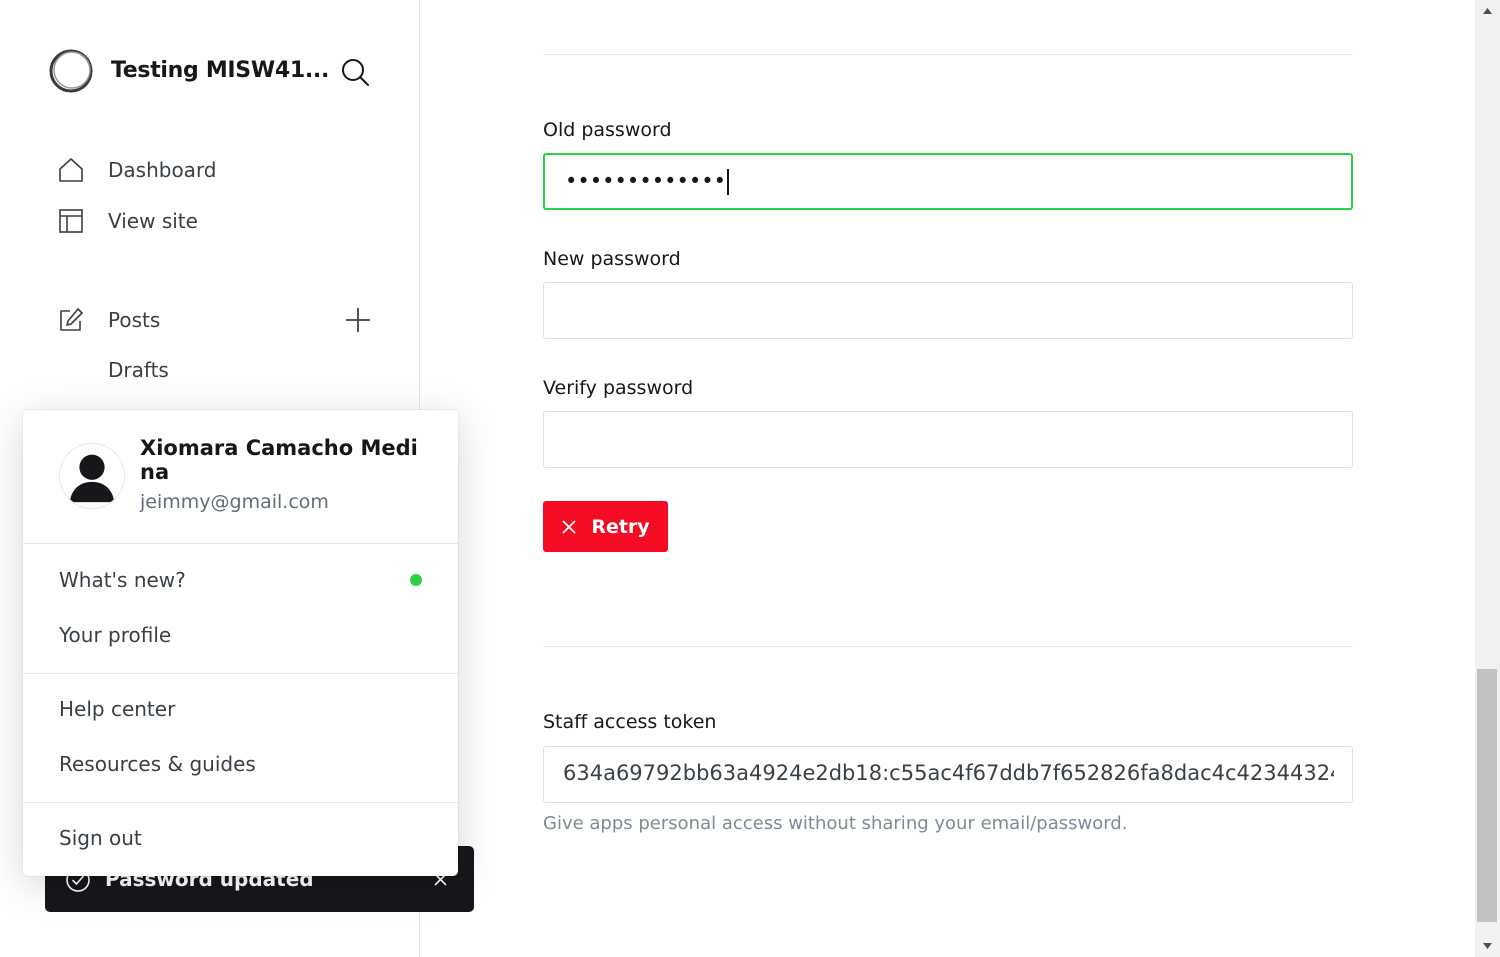 The height and width of the screenshot is (957, 1500). I want to click on menu-item-help-center: Help center, so click(117, 709).